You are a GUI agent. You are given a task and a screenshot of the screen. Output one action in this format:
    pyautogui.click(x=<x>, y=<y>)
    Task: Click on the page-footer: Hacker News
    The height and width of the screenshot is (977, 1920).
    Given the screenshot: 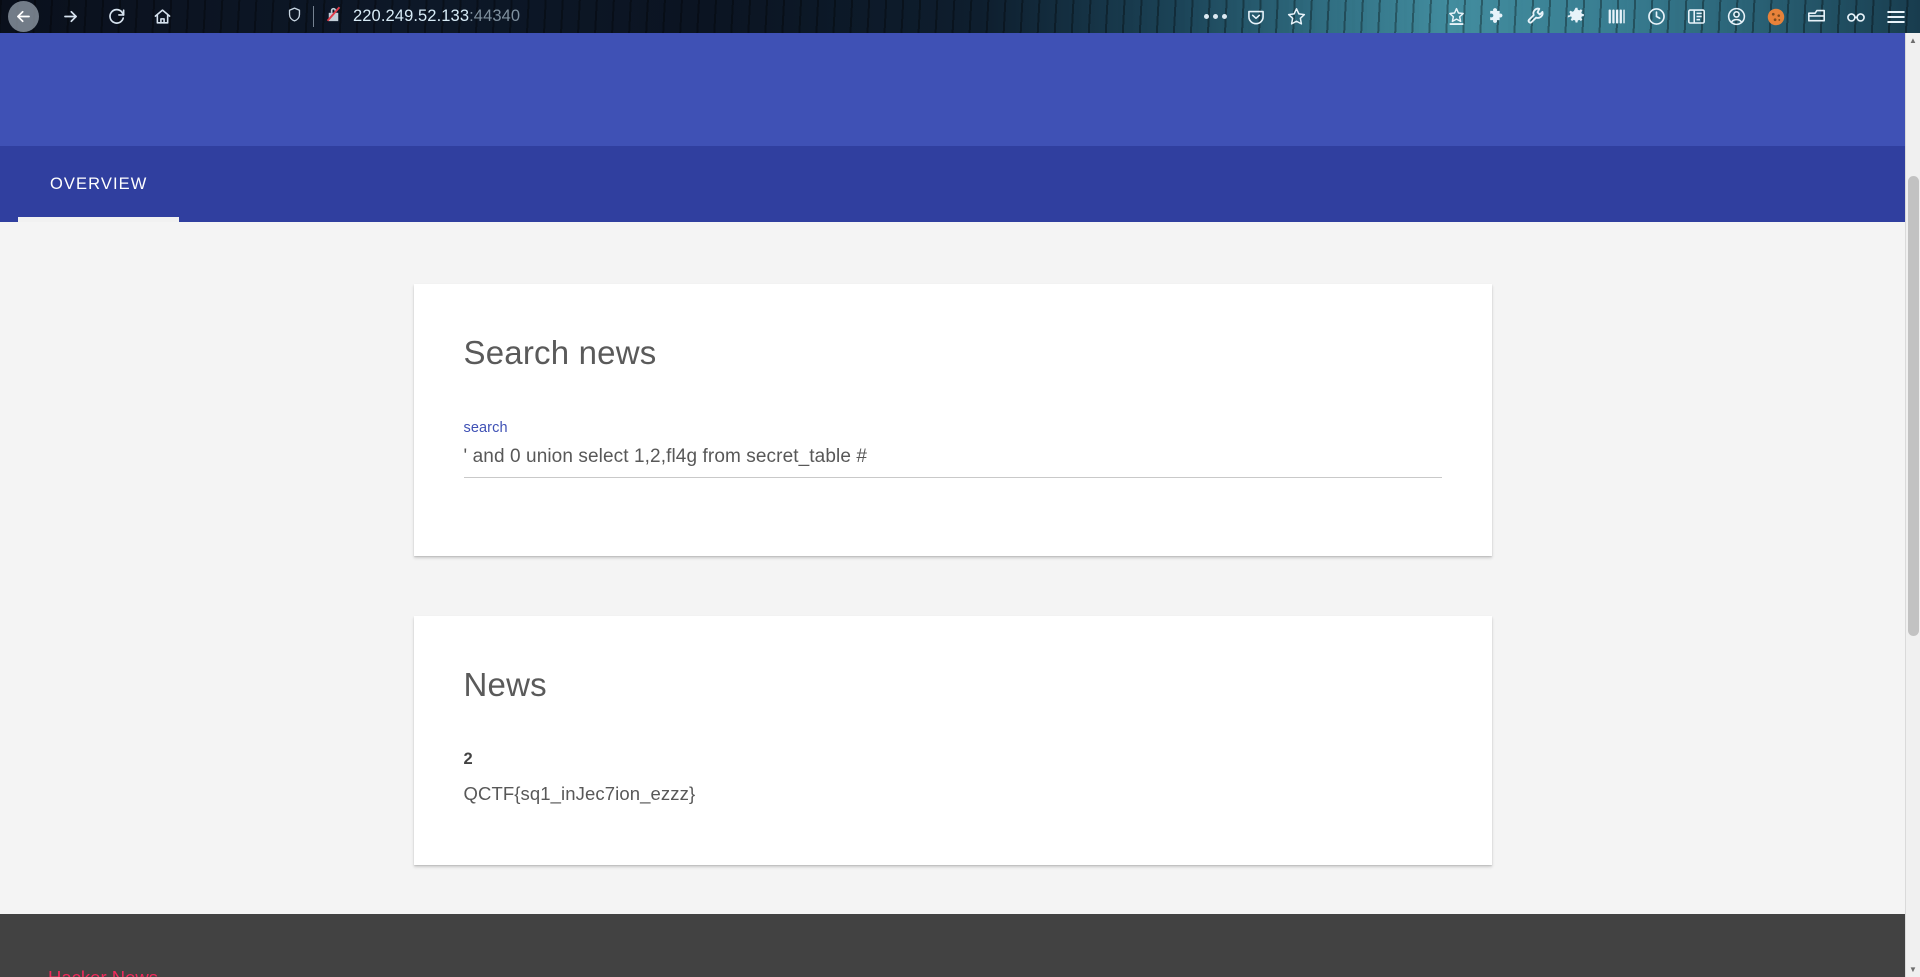 What is the action you would take?
    pyautogui.click(x=952, y=945)
    